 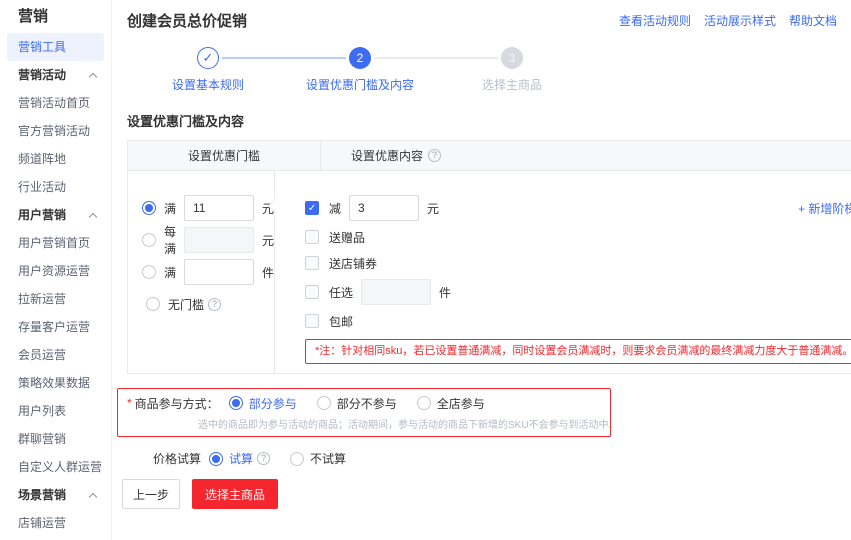 I want to click on checkbox-checked-icon: ✓, so click(x=312, y=208).